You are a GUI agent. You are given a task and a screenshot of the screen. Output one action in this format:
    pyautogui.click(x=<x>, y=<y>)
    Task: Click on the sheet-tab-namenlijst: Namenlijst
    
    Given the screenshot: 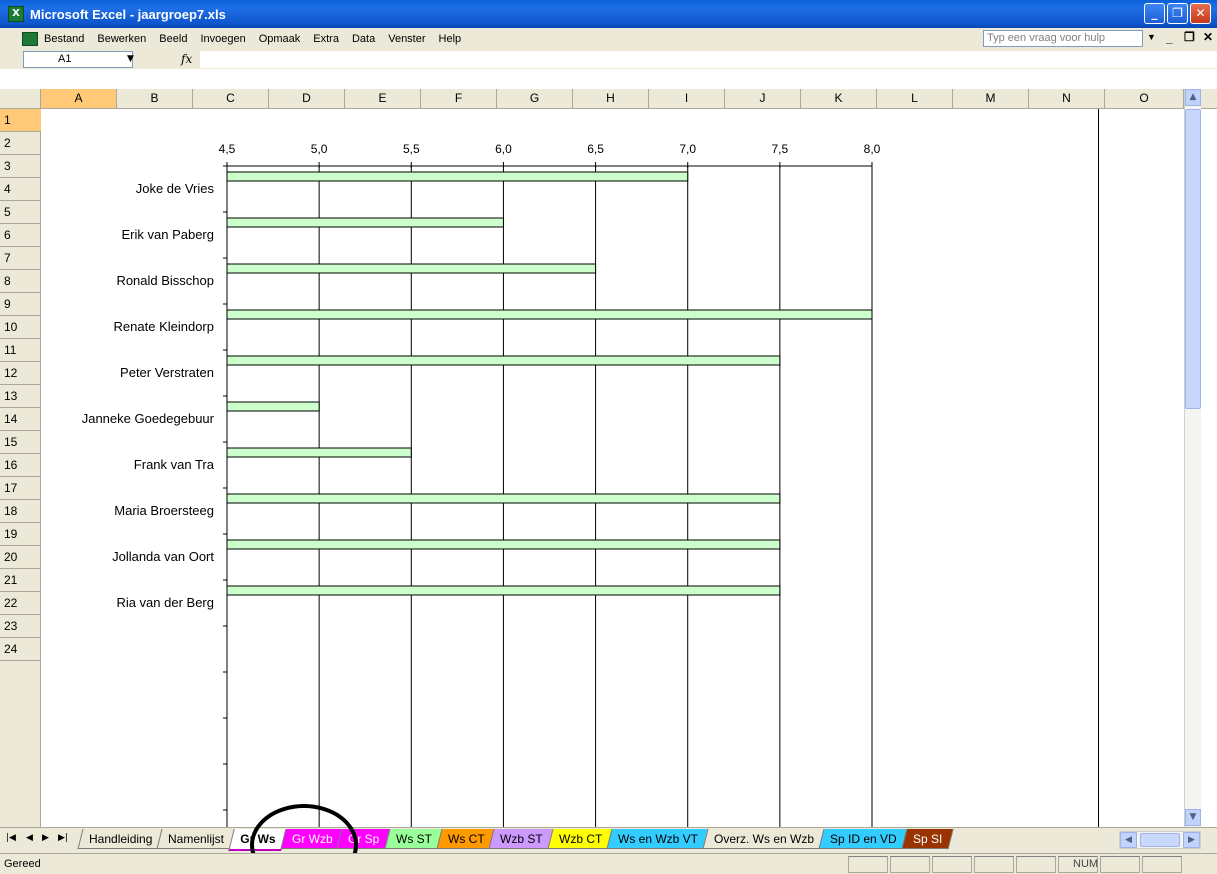 What is the action you would take?
    pyautogui.click(x=196, y=839)
    